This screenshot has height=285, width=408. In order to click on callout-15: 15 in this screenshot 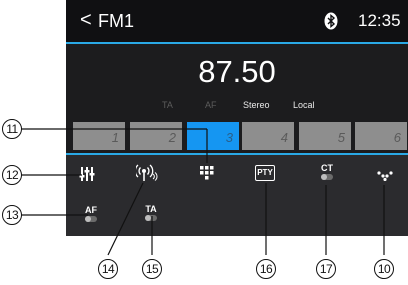, I will do `click(152, 269)`.